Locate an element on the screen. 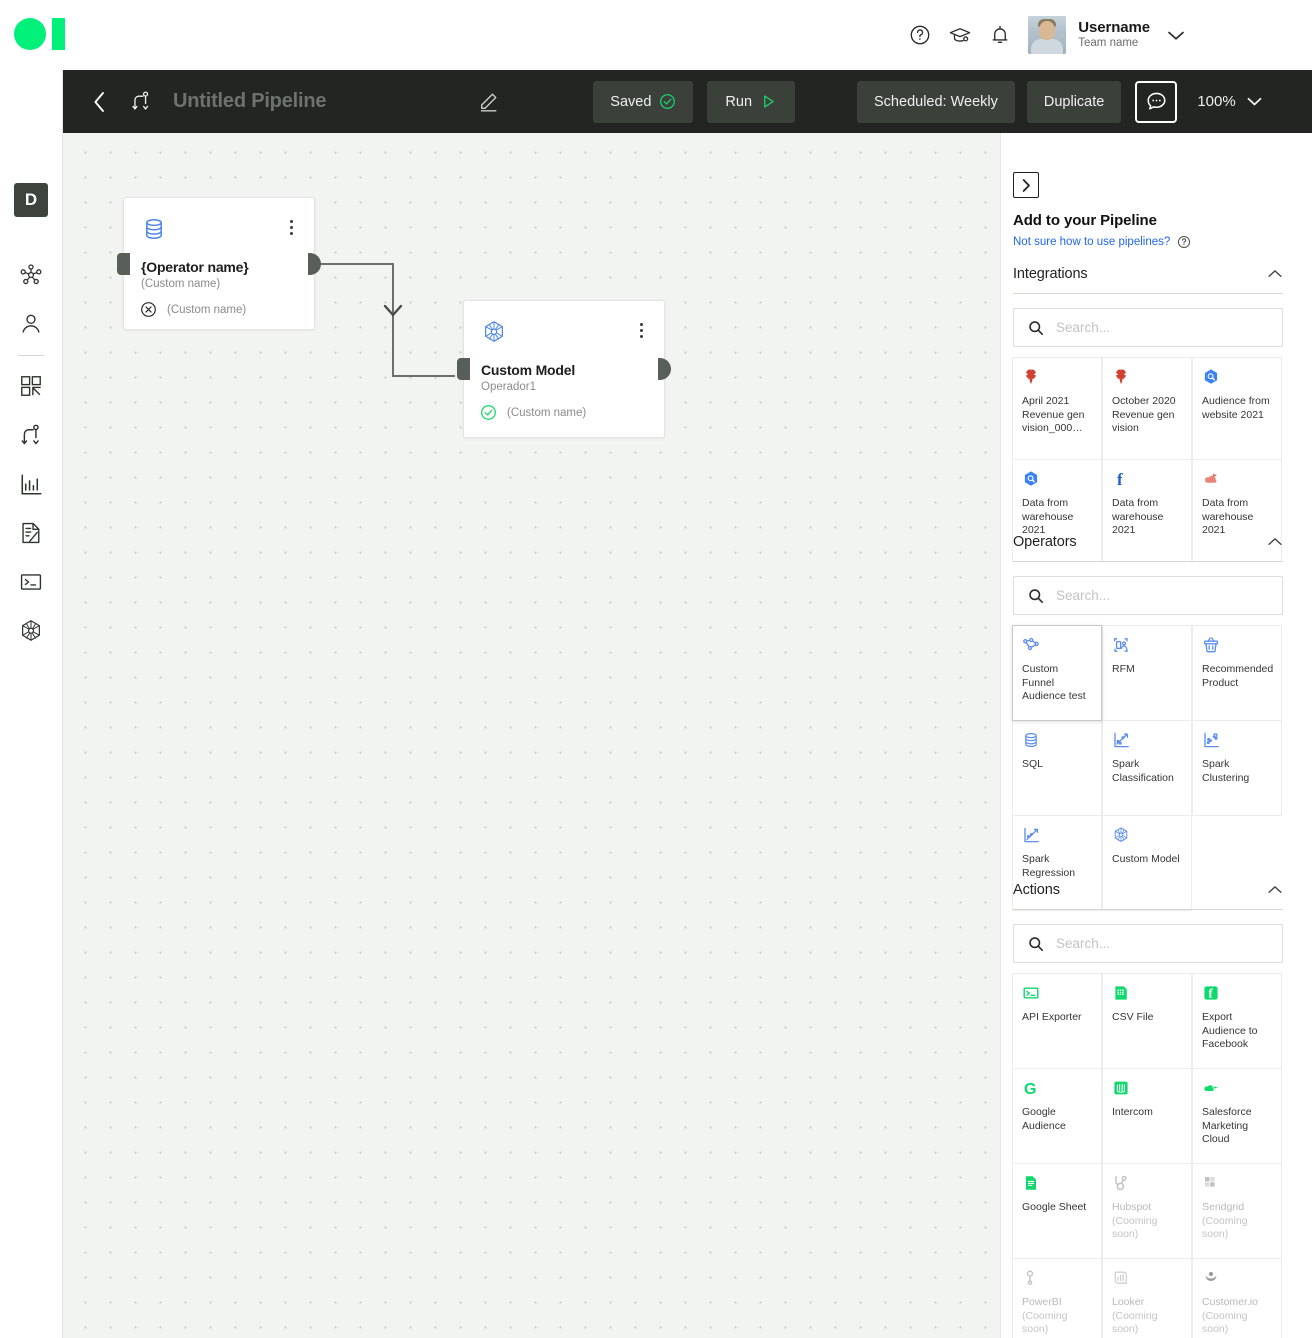  chart-clustering-icon is located at coordinates (1211, 740).